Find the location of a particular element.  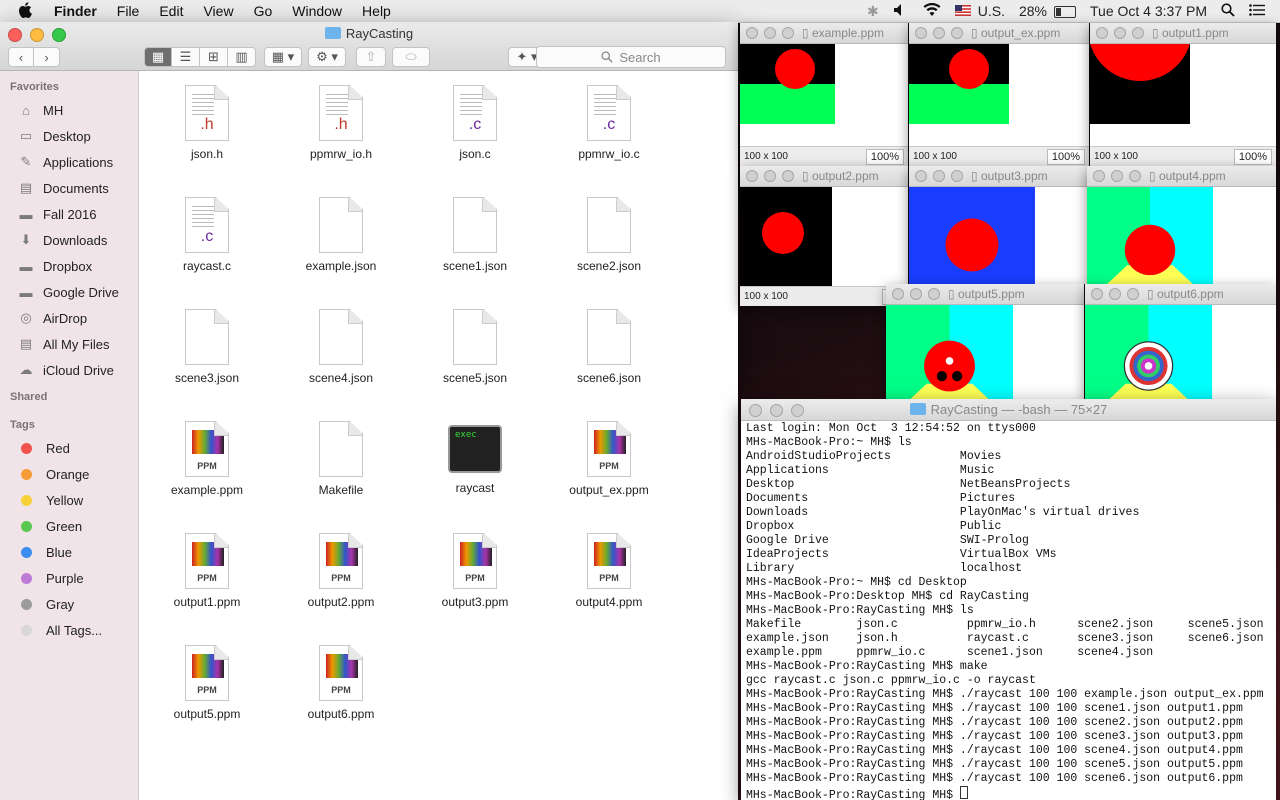

coverflow-view-button: ▥ is located at coordinates (242, 57).